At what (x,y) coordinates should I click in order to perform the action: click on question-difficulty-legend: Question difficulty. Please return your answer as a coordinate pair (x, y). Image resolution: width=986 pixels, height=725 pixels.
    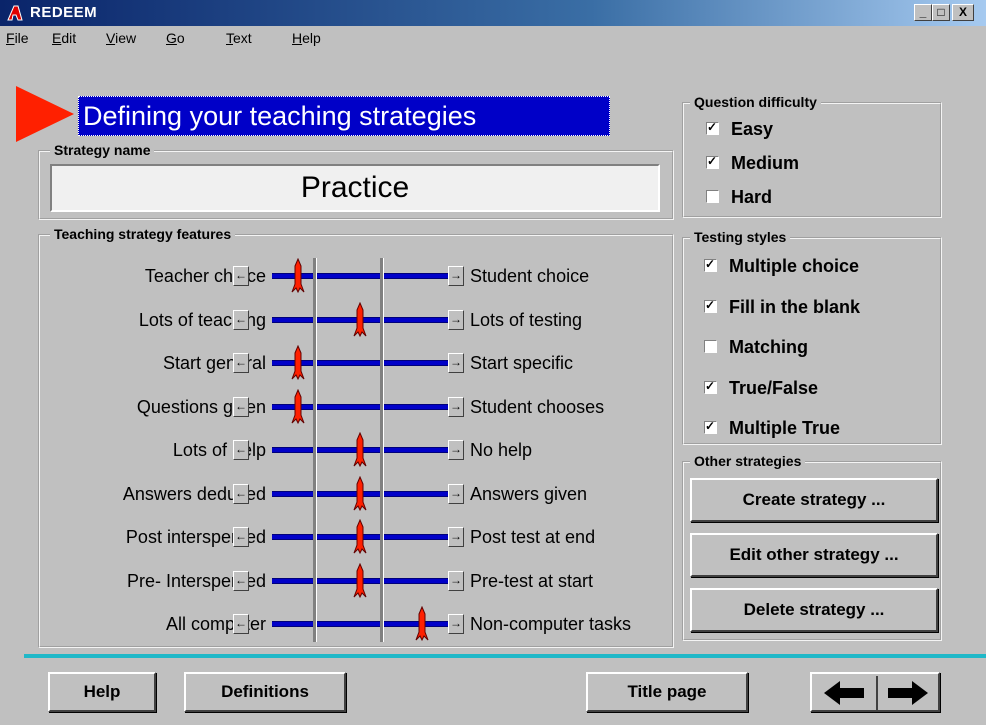
    Looking at the image, I should click on (755, 102).